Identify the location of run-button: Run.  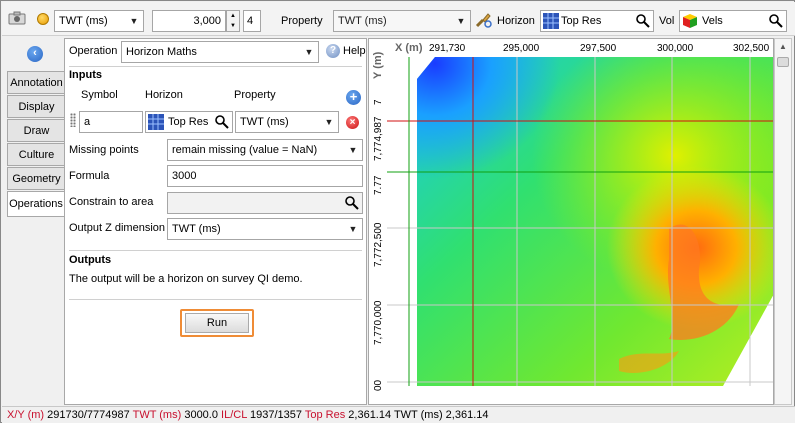
(217, 323).